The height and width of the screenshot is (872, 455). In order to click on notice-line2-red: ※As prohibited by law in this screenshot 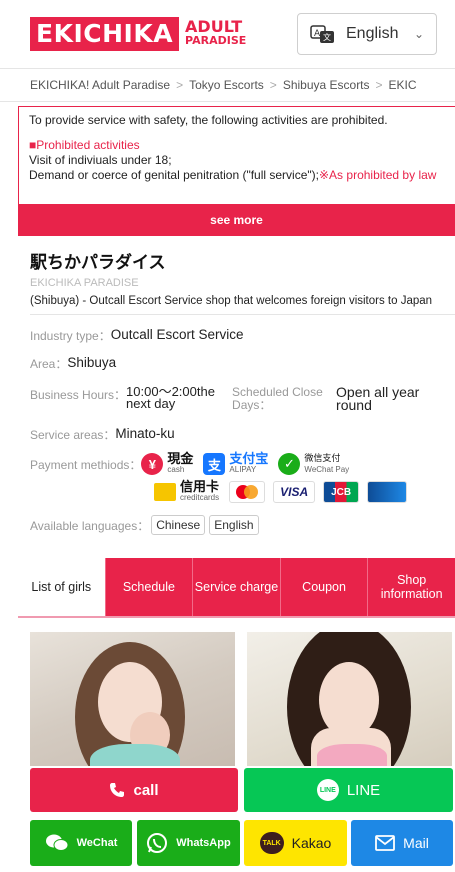, I will do `click(378, 175)`.